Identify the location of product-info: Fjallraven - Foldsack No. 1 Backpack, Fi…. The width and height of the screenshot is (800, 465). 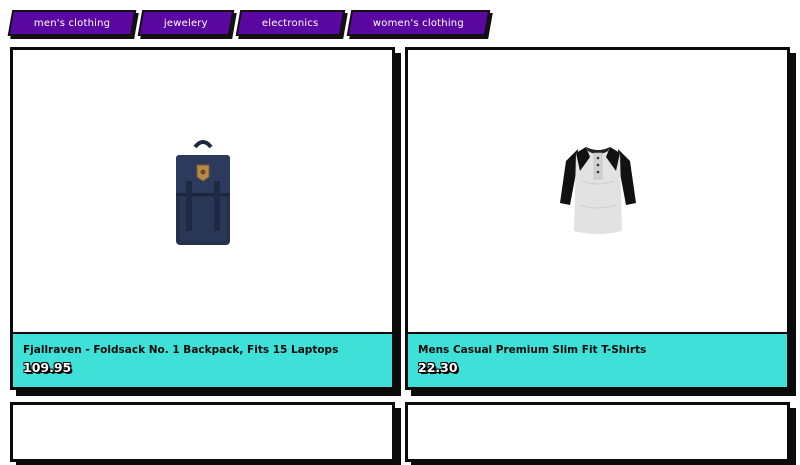
(202, 360).